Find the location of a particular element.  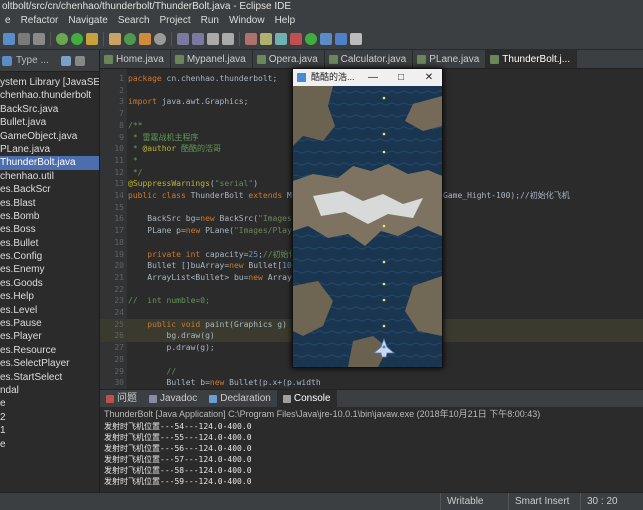

menu-item: e is located at coordinates (8, 21).